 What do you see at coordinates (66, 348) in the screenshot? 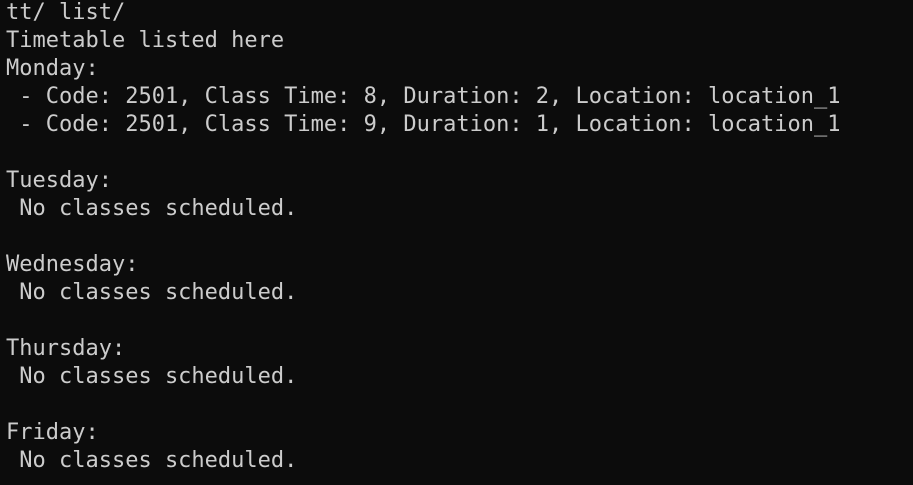
I see `day-heading-thursday: Thursday:` at bounding box center [66, 348].